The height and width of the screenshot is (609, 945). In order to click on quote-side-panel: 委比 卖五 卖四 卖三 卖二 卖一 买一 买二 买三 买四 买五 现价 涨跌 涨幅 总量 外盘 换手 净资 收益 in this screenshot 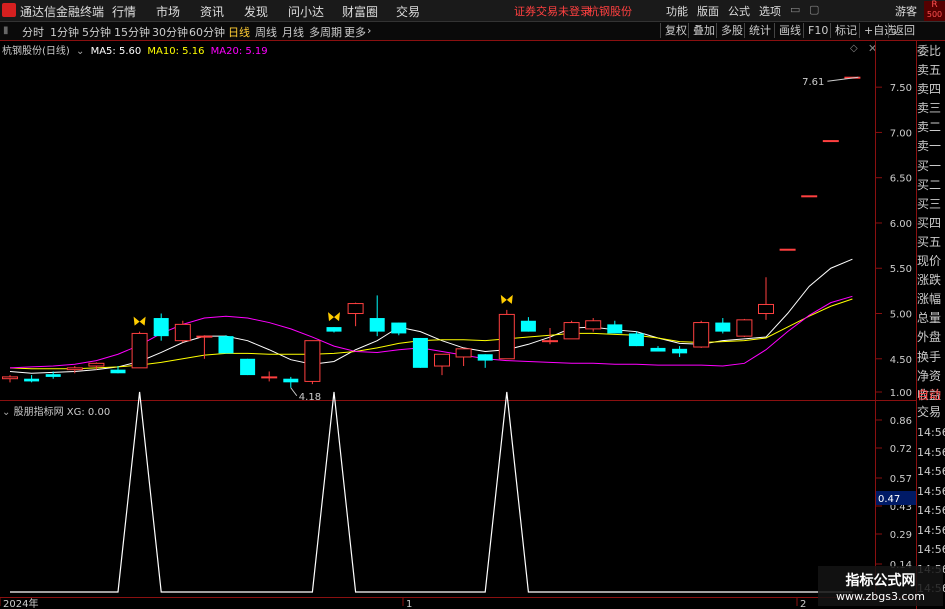, I will do `click(931, 223)`.